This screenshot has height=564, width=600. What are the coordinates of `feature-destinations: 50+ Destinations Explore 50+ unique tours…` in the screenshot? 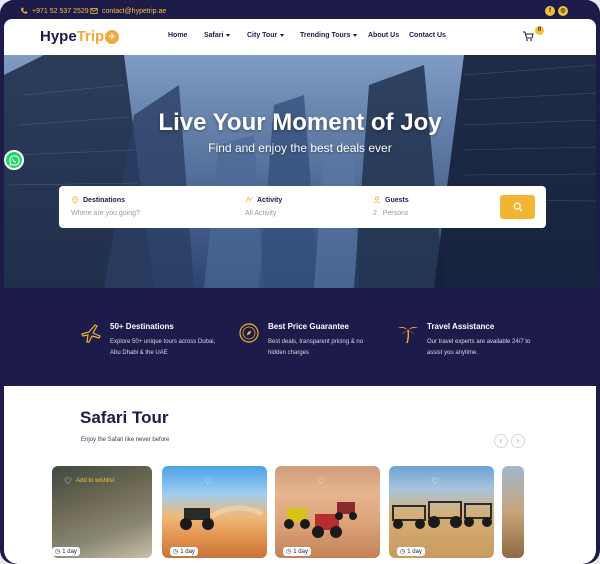 It's located at (150, 340).